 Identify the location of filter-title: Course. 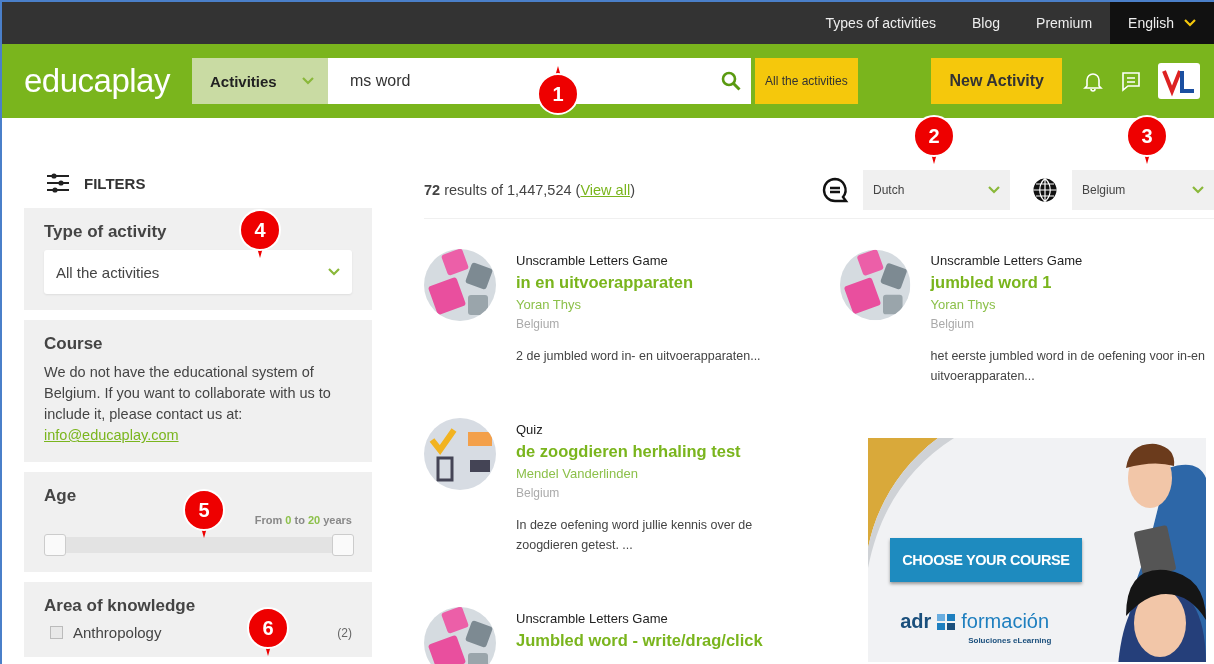
(73, 344).